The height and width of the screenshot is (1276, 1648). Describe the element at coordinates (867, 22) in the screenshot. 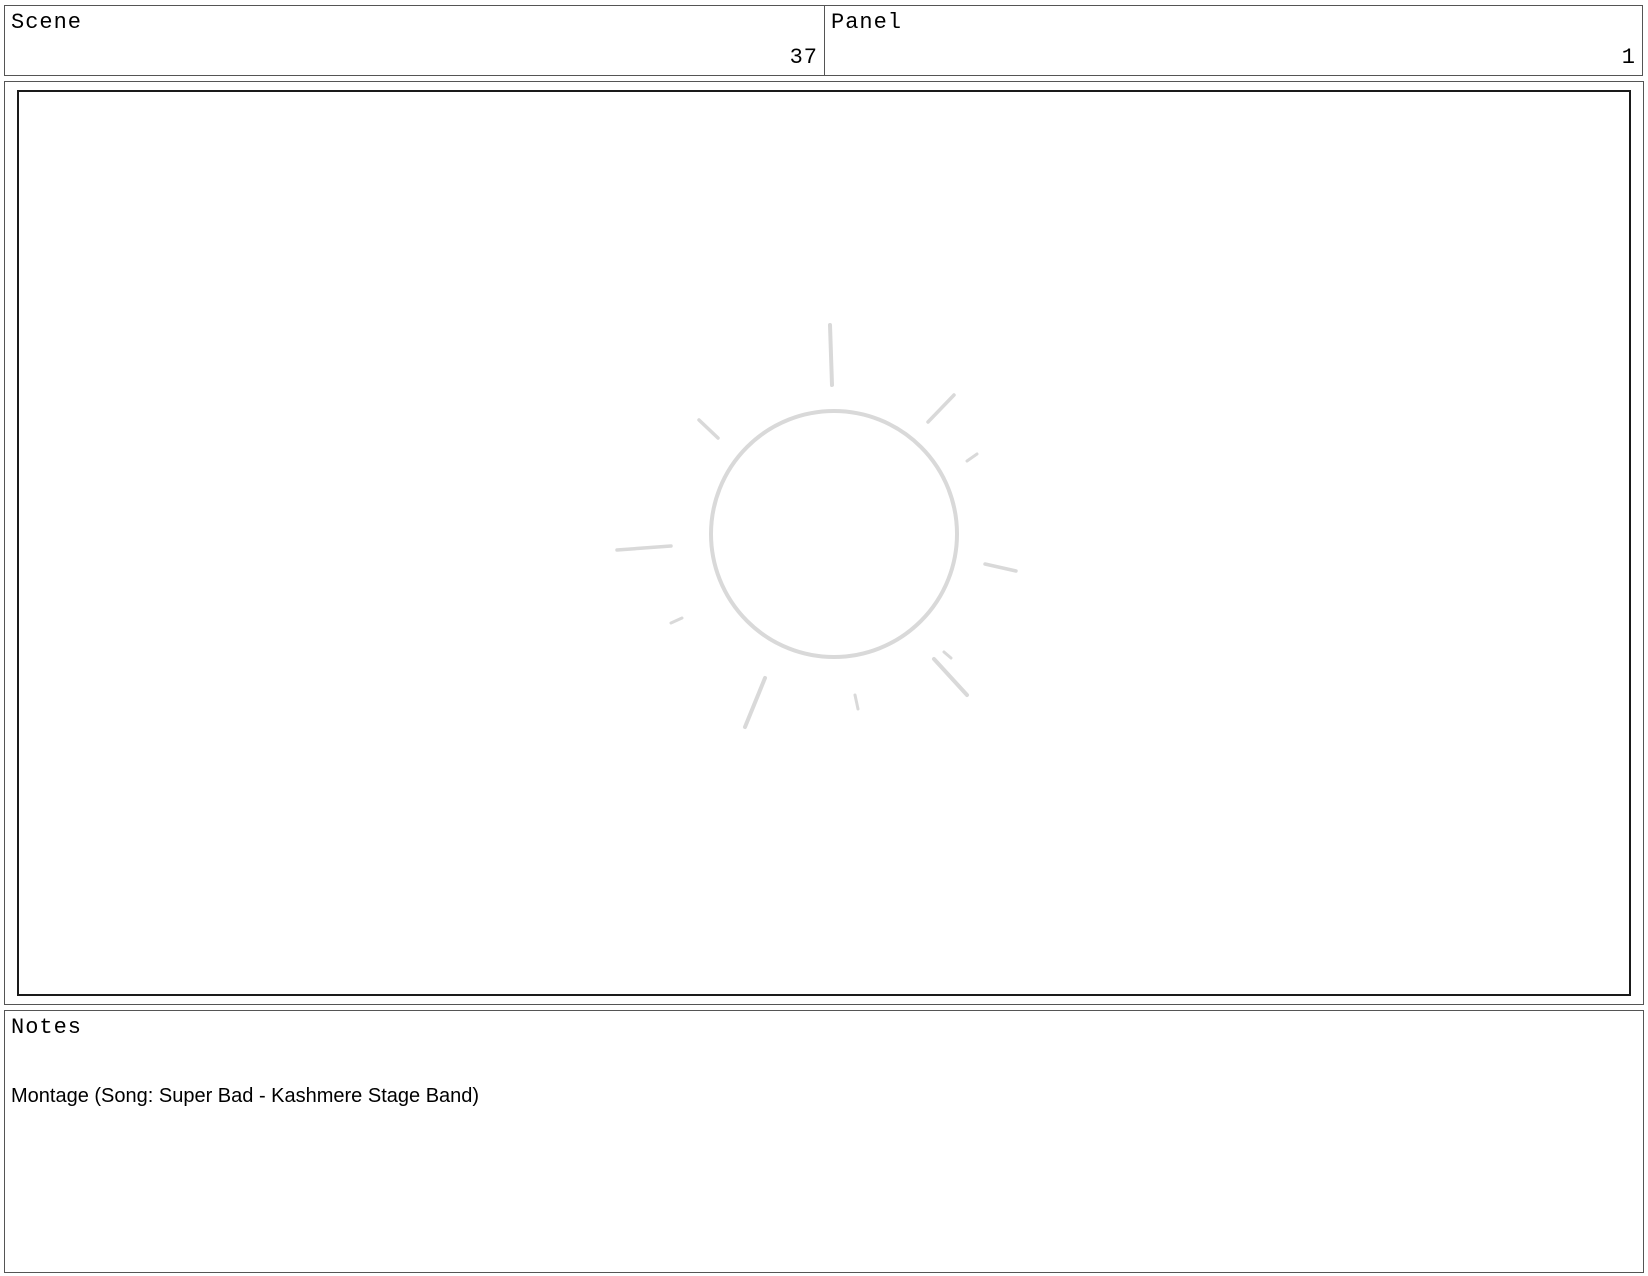

I see `panel-label: Panel` at that location.